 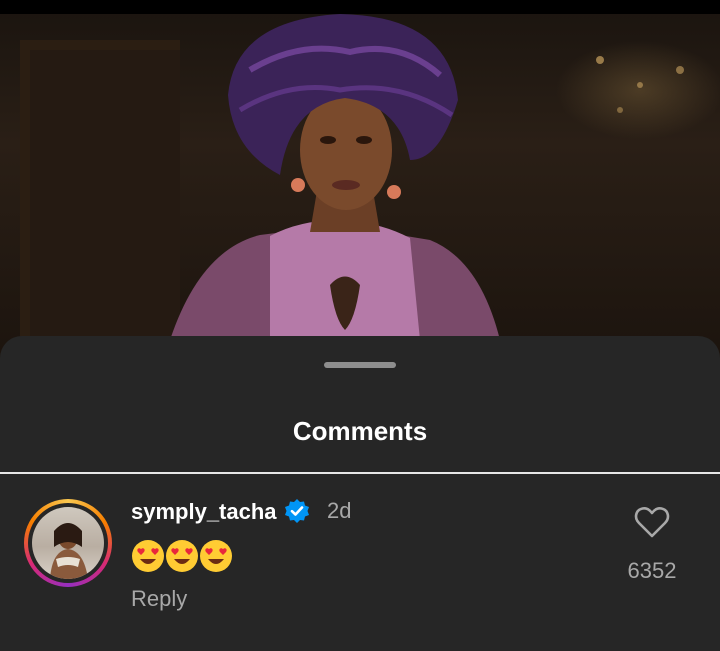 I want to click on avatar, so click(x=68, y=543).